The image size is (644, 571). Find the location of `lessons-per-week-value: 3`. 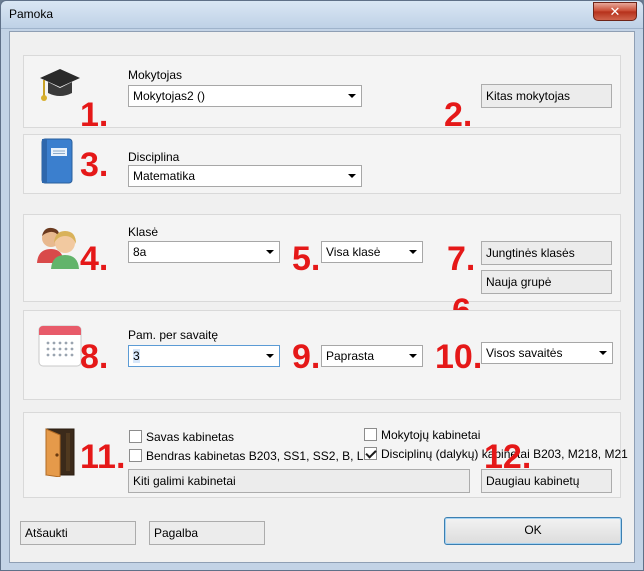

lessons-per-week-value: 3 is located at coordinates (136, 356).